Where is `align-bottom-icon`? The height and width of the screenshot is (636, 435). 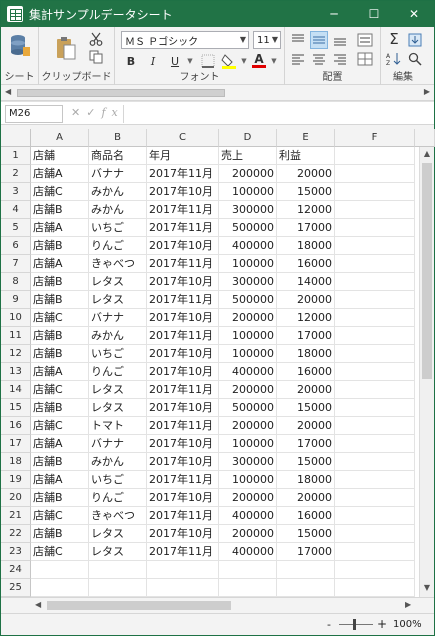
align-bottom-icon is located at coordinates (340, 40).